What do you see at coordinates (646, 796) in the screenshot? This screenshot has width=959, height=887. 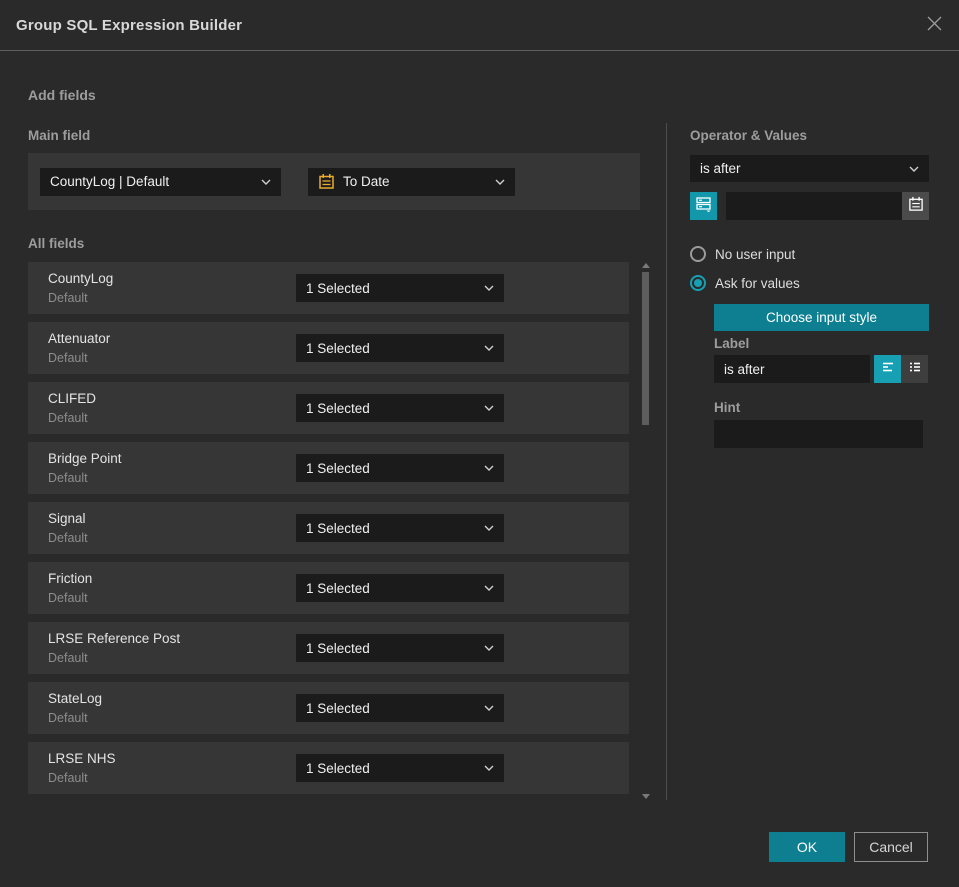 I see `scrollbar-down-arrow-icon` at bounding box center [646, 796].